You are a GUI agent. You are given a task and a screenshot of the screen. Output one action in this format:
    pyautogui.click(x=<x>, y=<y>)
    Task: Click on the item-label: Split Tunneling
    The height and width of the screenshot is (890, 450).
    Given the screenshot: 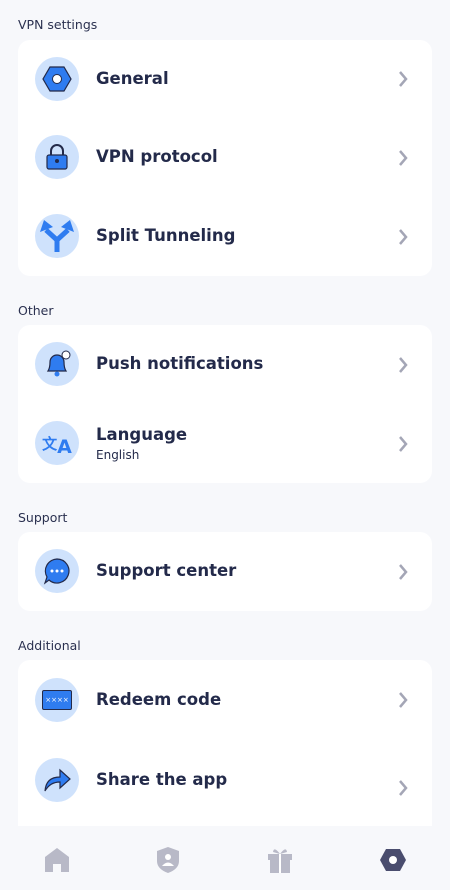 What is the action you would take?
    pyautogui.click(x=166, y=235)
    